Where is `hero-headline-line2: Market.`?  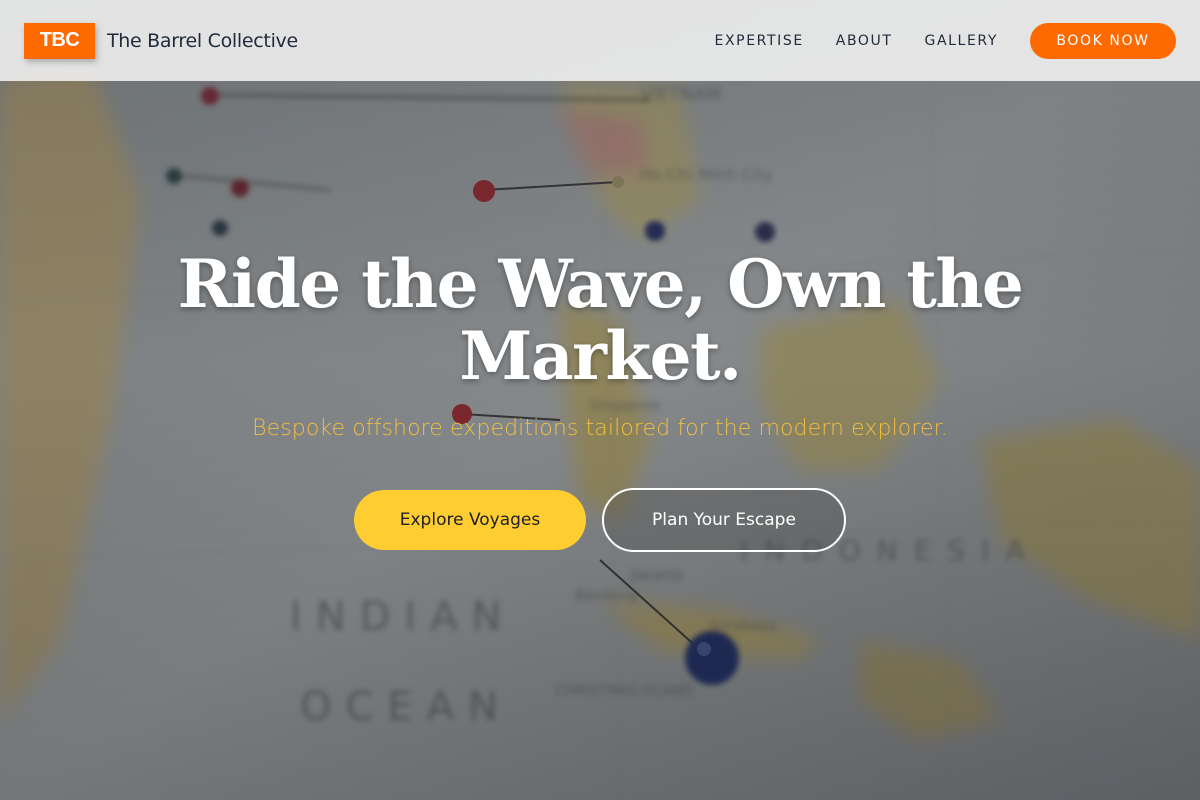 hero-headline-line2: Market. is located at coordinates (600, 356).